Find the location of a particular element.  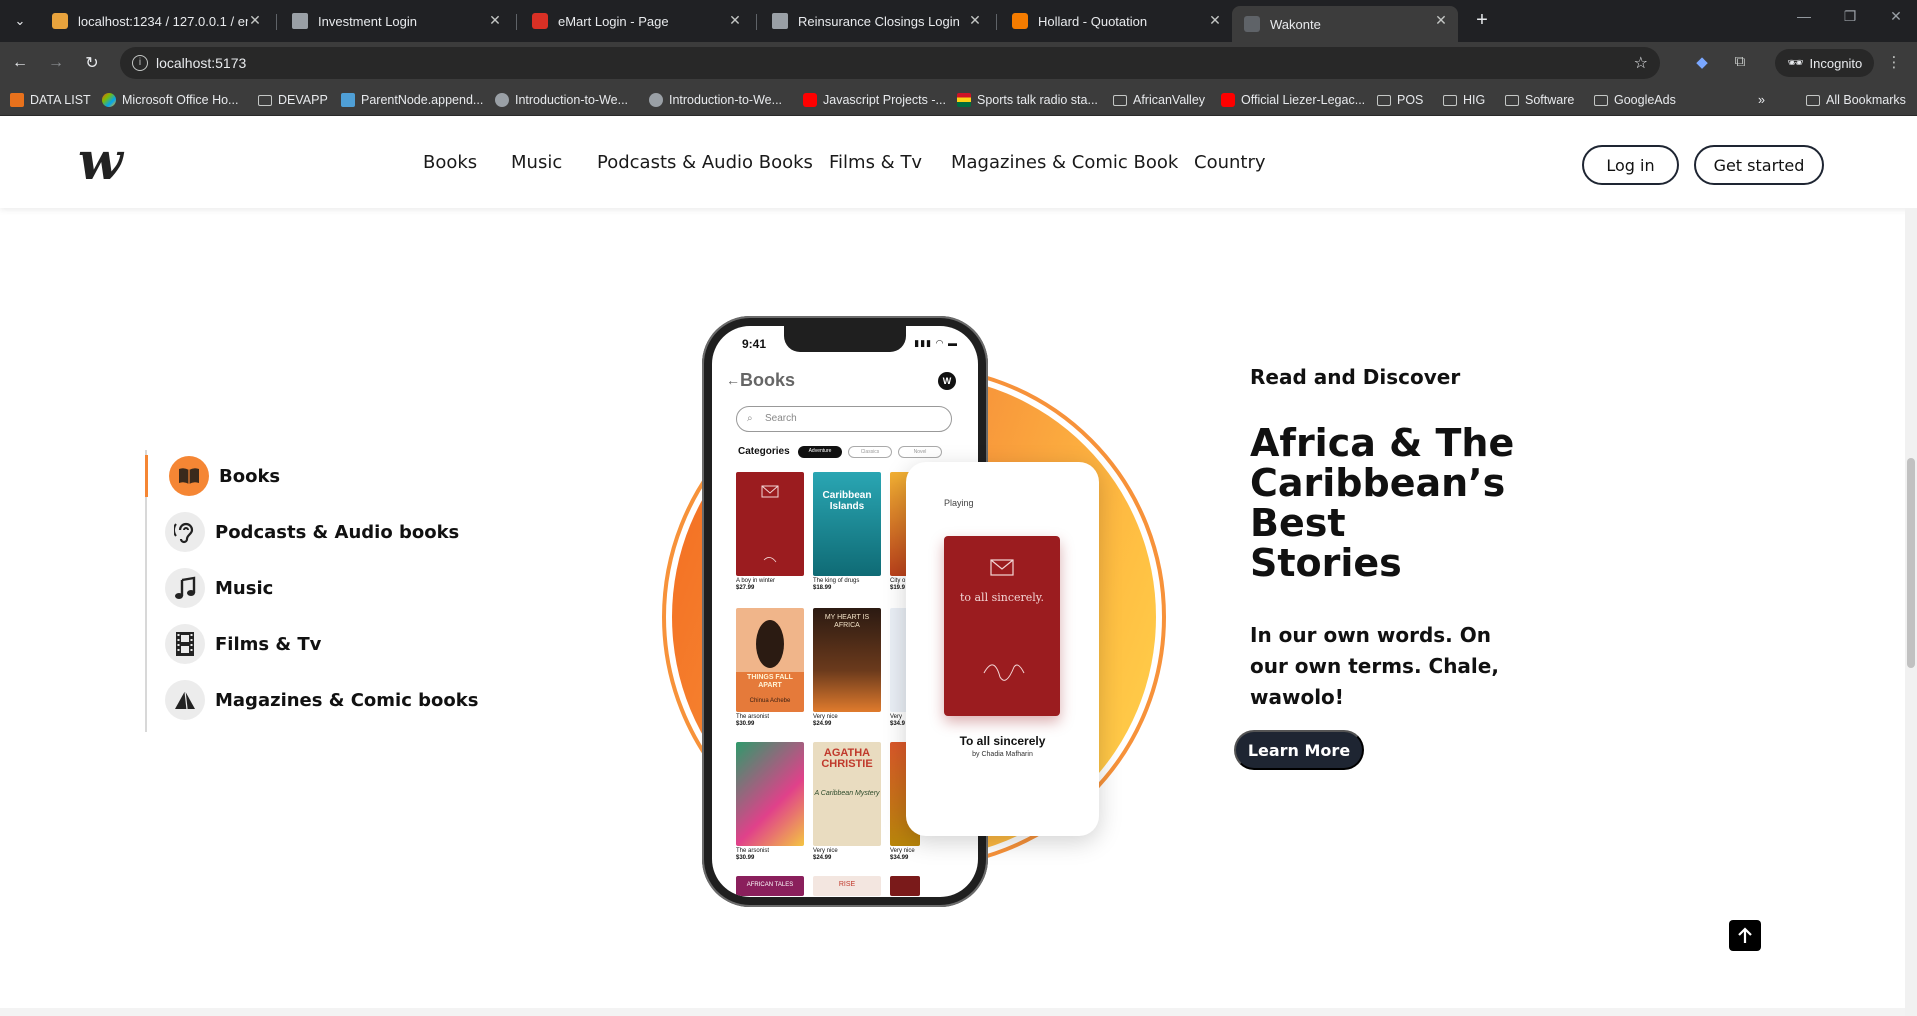

bookmark-folder: HIG is located at coordinates (1464, 100).